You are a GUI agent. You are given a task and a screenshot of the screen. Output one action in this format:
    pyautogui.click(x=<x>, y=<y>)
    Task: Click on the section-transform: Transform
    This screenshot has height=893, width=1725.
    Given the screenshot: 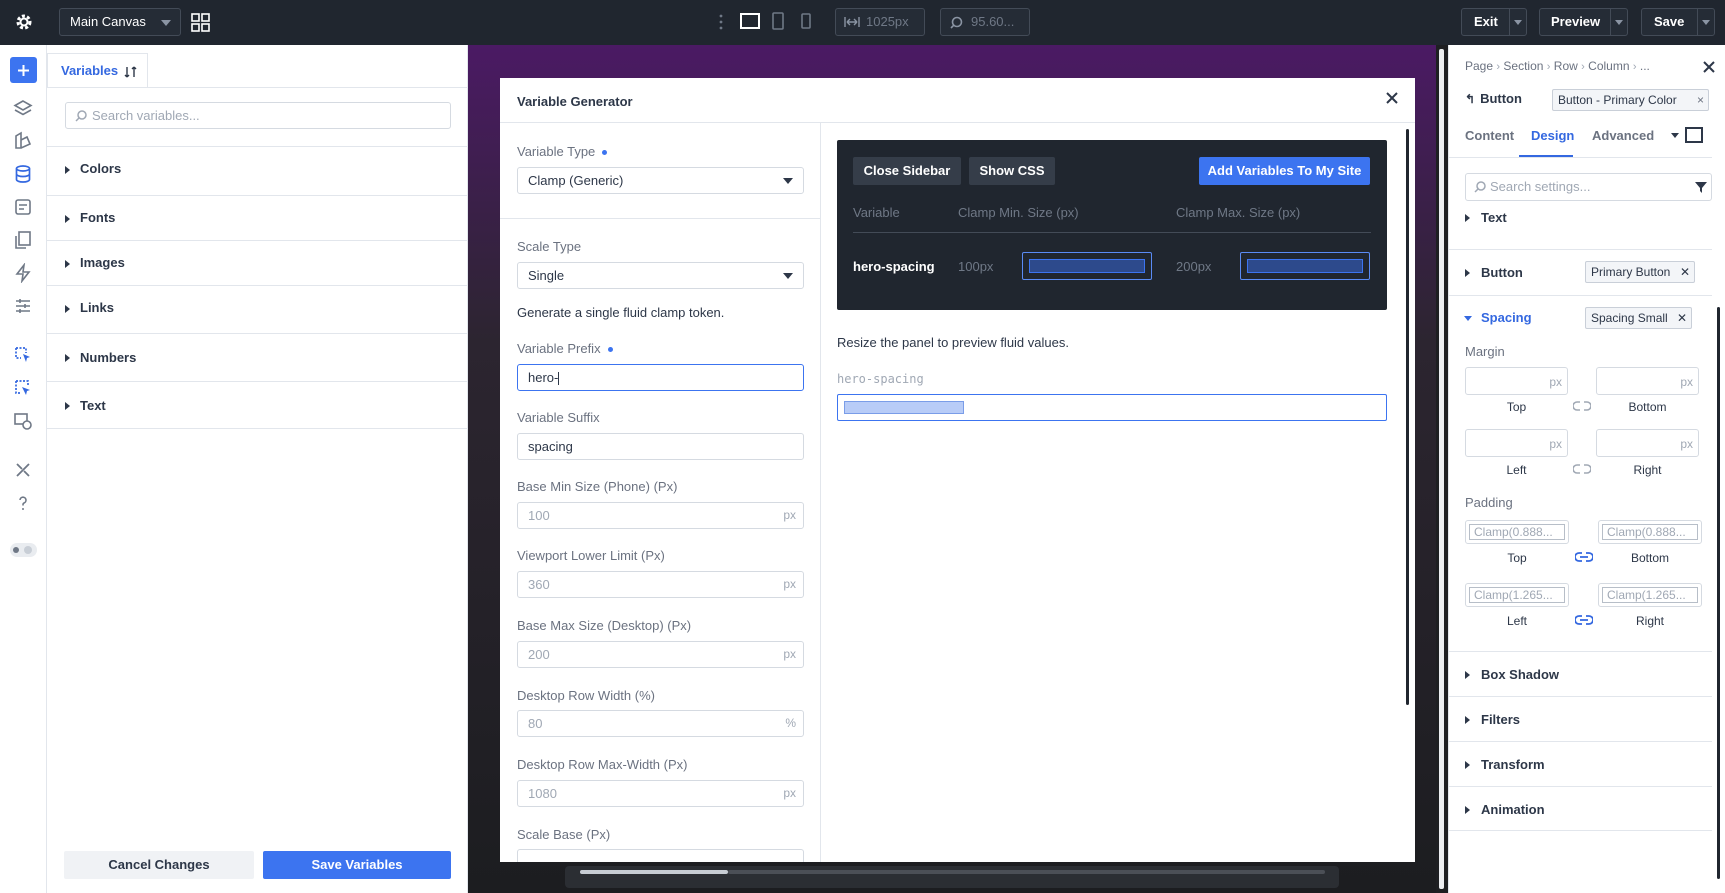 What is the action you would take?
    pyautogui.click(x=1580, y=763)
    